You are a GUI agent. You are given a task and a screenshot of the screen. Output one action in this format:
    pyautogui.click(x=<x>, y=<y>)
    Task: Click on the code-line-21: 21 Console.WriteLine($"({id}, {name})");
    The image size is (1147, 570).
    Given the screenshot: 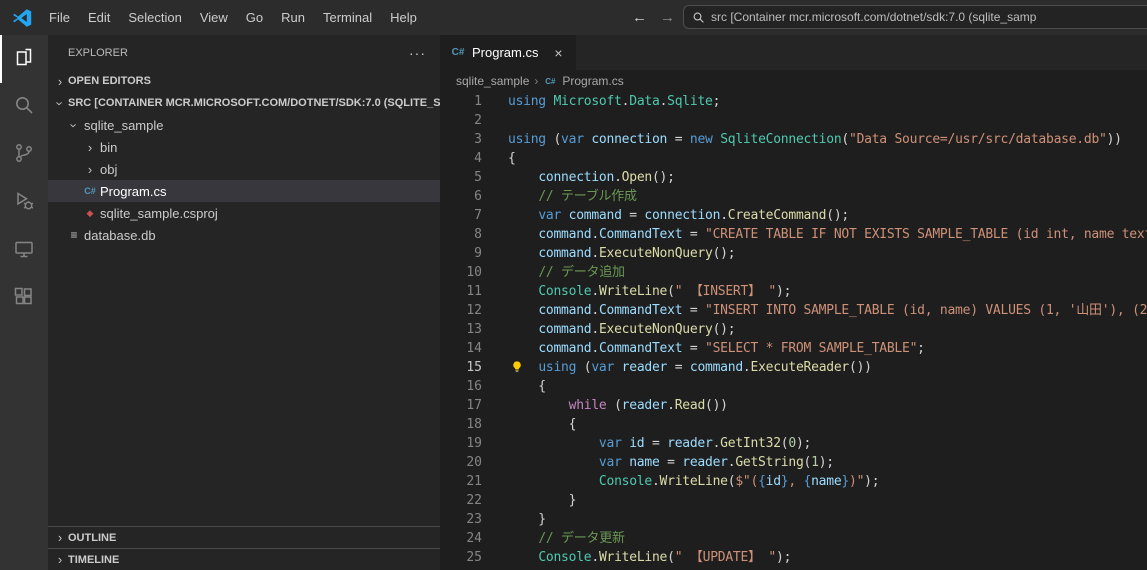 What is the action you would take?
    pyautogui.click(x=793, y=481)
    